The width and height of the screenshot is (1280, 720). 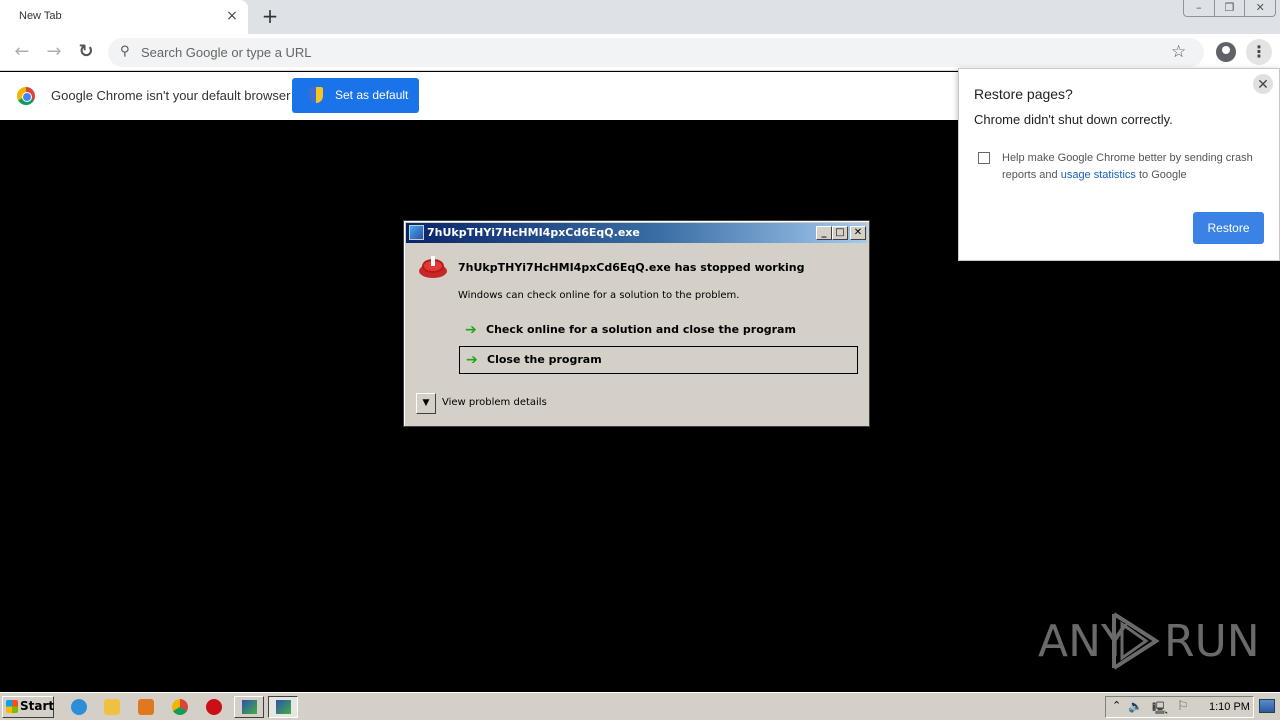 What do you see at coordinates (1073, 119) in the screenshot?
I see `popup-subtitle: Chrome didn't shut down correctly.` at bounding box center [1073, 119].